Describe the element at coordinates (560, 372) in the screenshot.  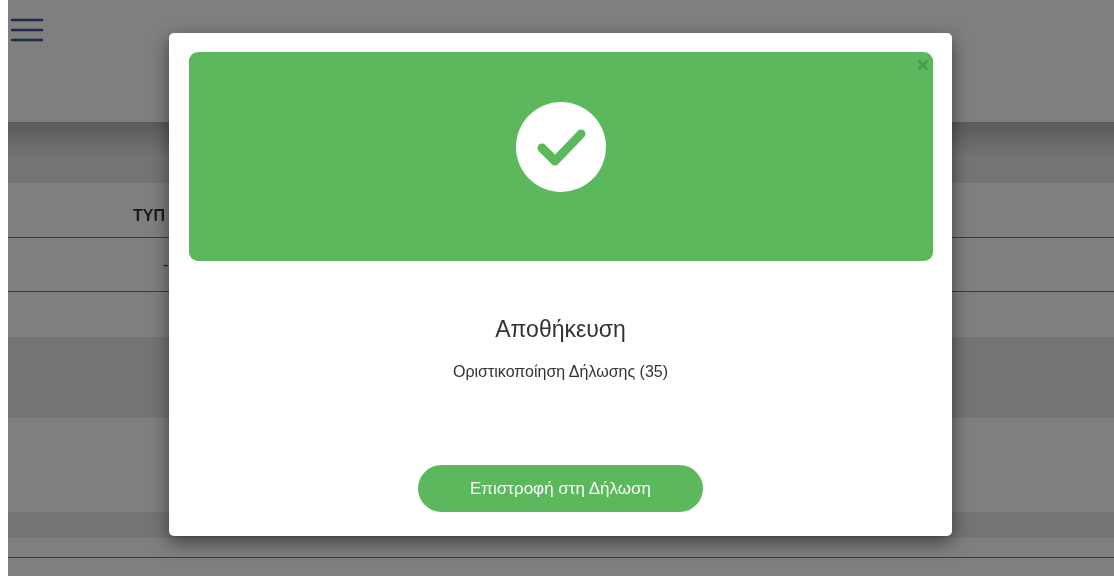
I see `dialog-message: Οριστικοποίηση Δήλωσης (35)` at that location.